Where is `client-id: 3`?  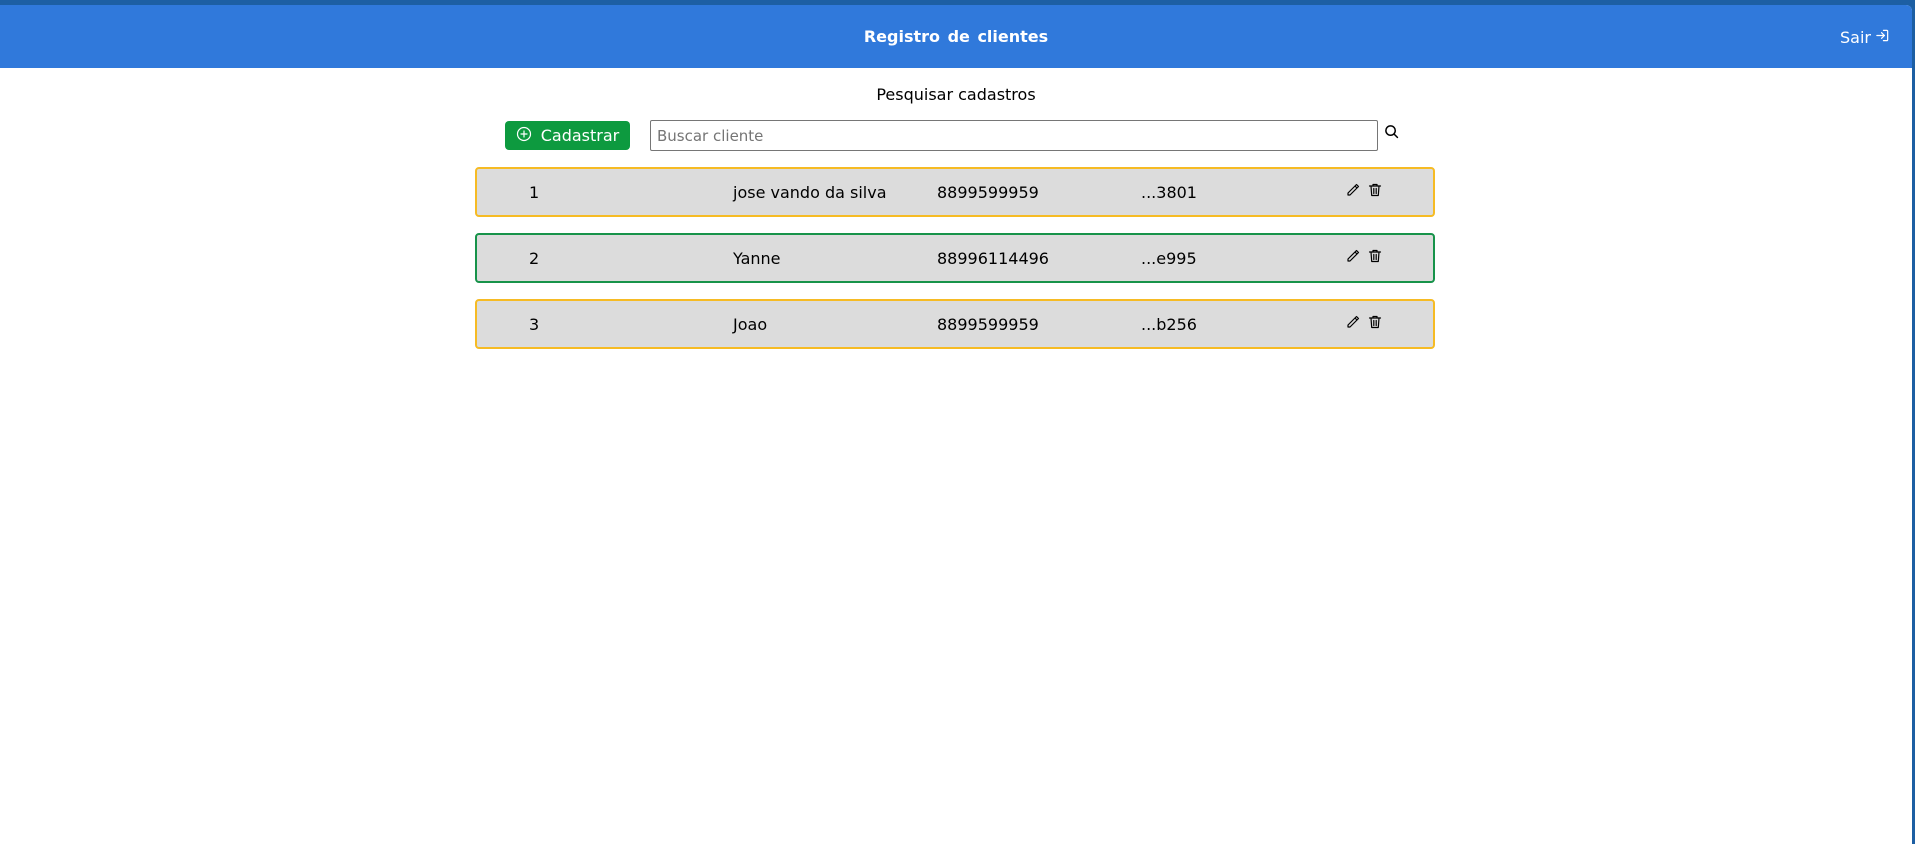
client-id: 3 is located at coordinates (534, 324).